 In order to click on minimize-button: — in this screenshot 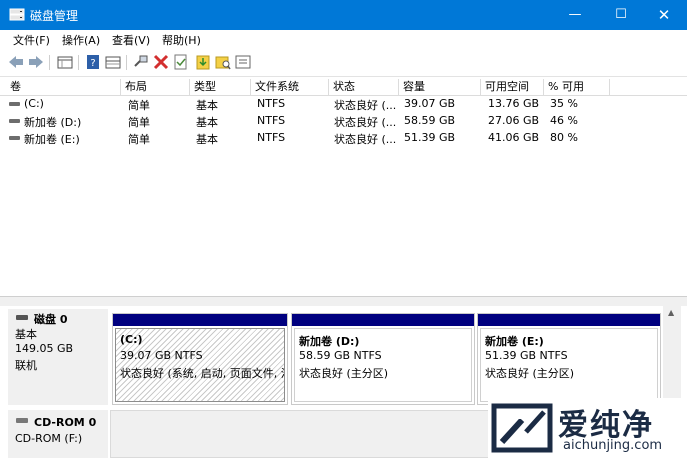, I will do `click(575, 15)`.